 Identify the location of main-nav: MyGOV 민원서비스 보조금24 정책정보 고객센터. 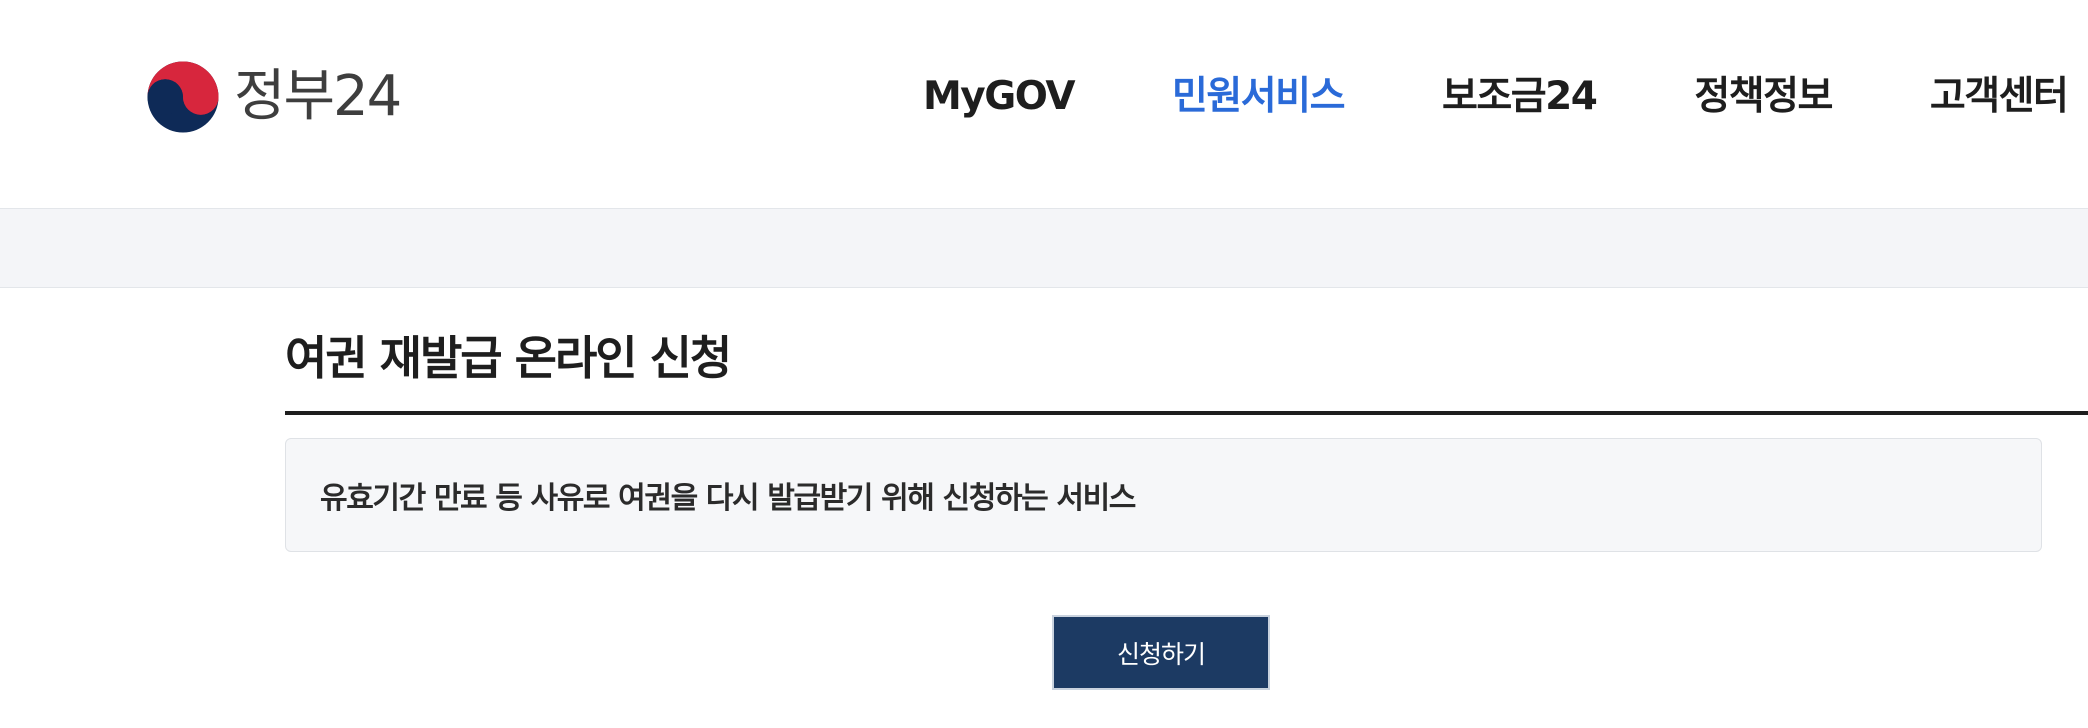
(1496, 97).